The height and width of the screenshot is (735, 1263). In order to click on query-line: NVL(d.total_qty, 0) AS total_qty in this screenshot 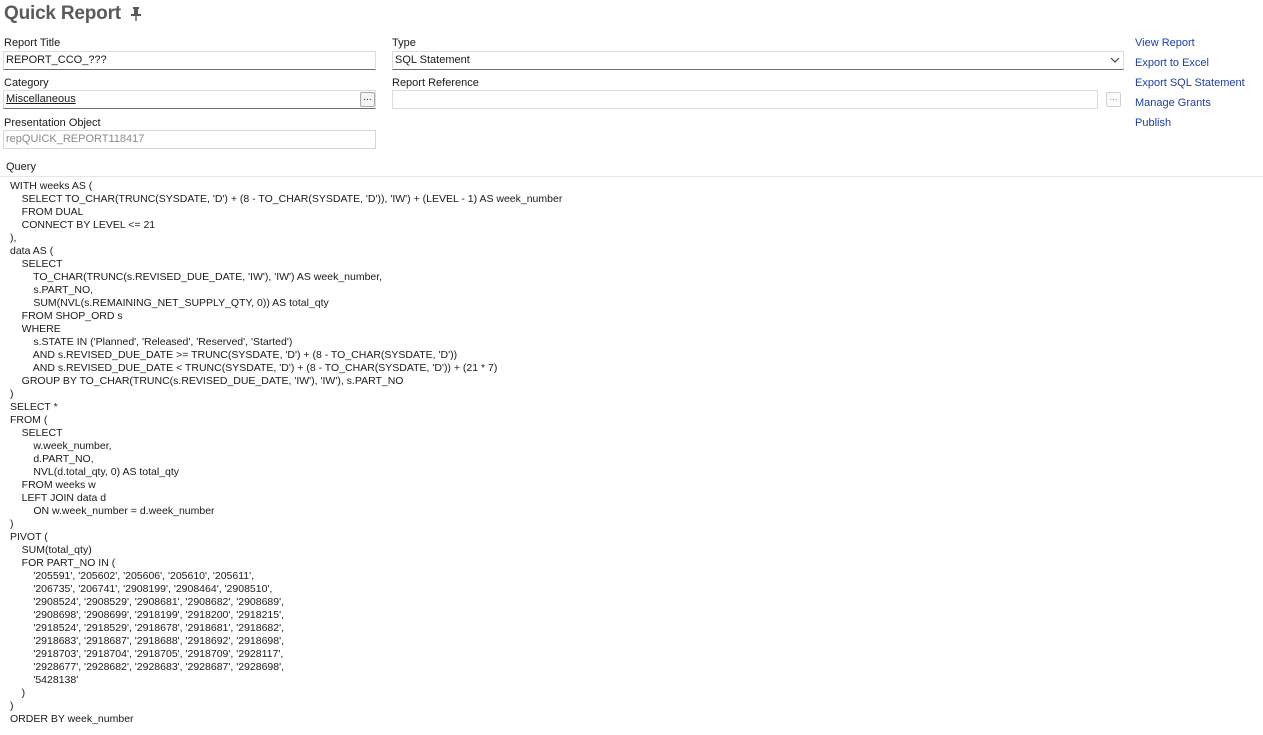, I will do `click(95, 472)`.